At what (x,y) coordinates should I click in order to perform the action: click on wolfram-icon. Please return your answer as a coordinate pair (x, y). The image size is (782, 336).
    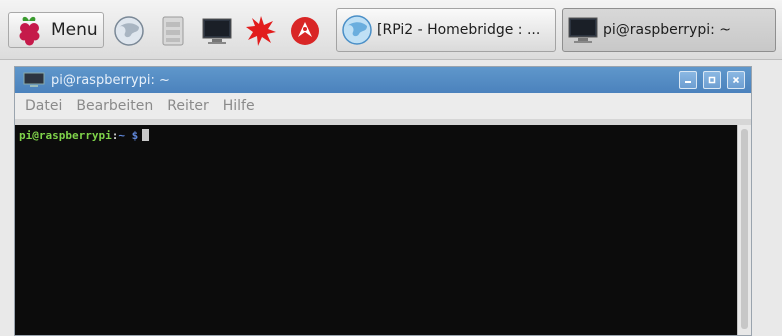
    Looking at the image, I should click on (305, 31).